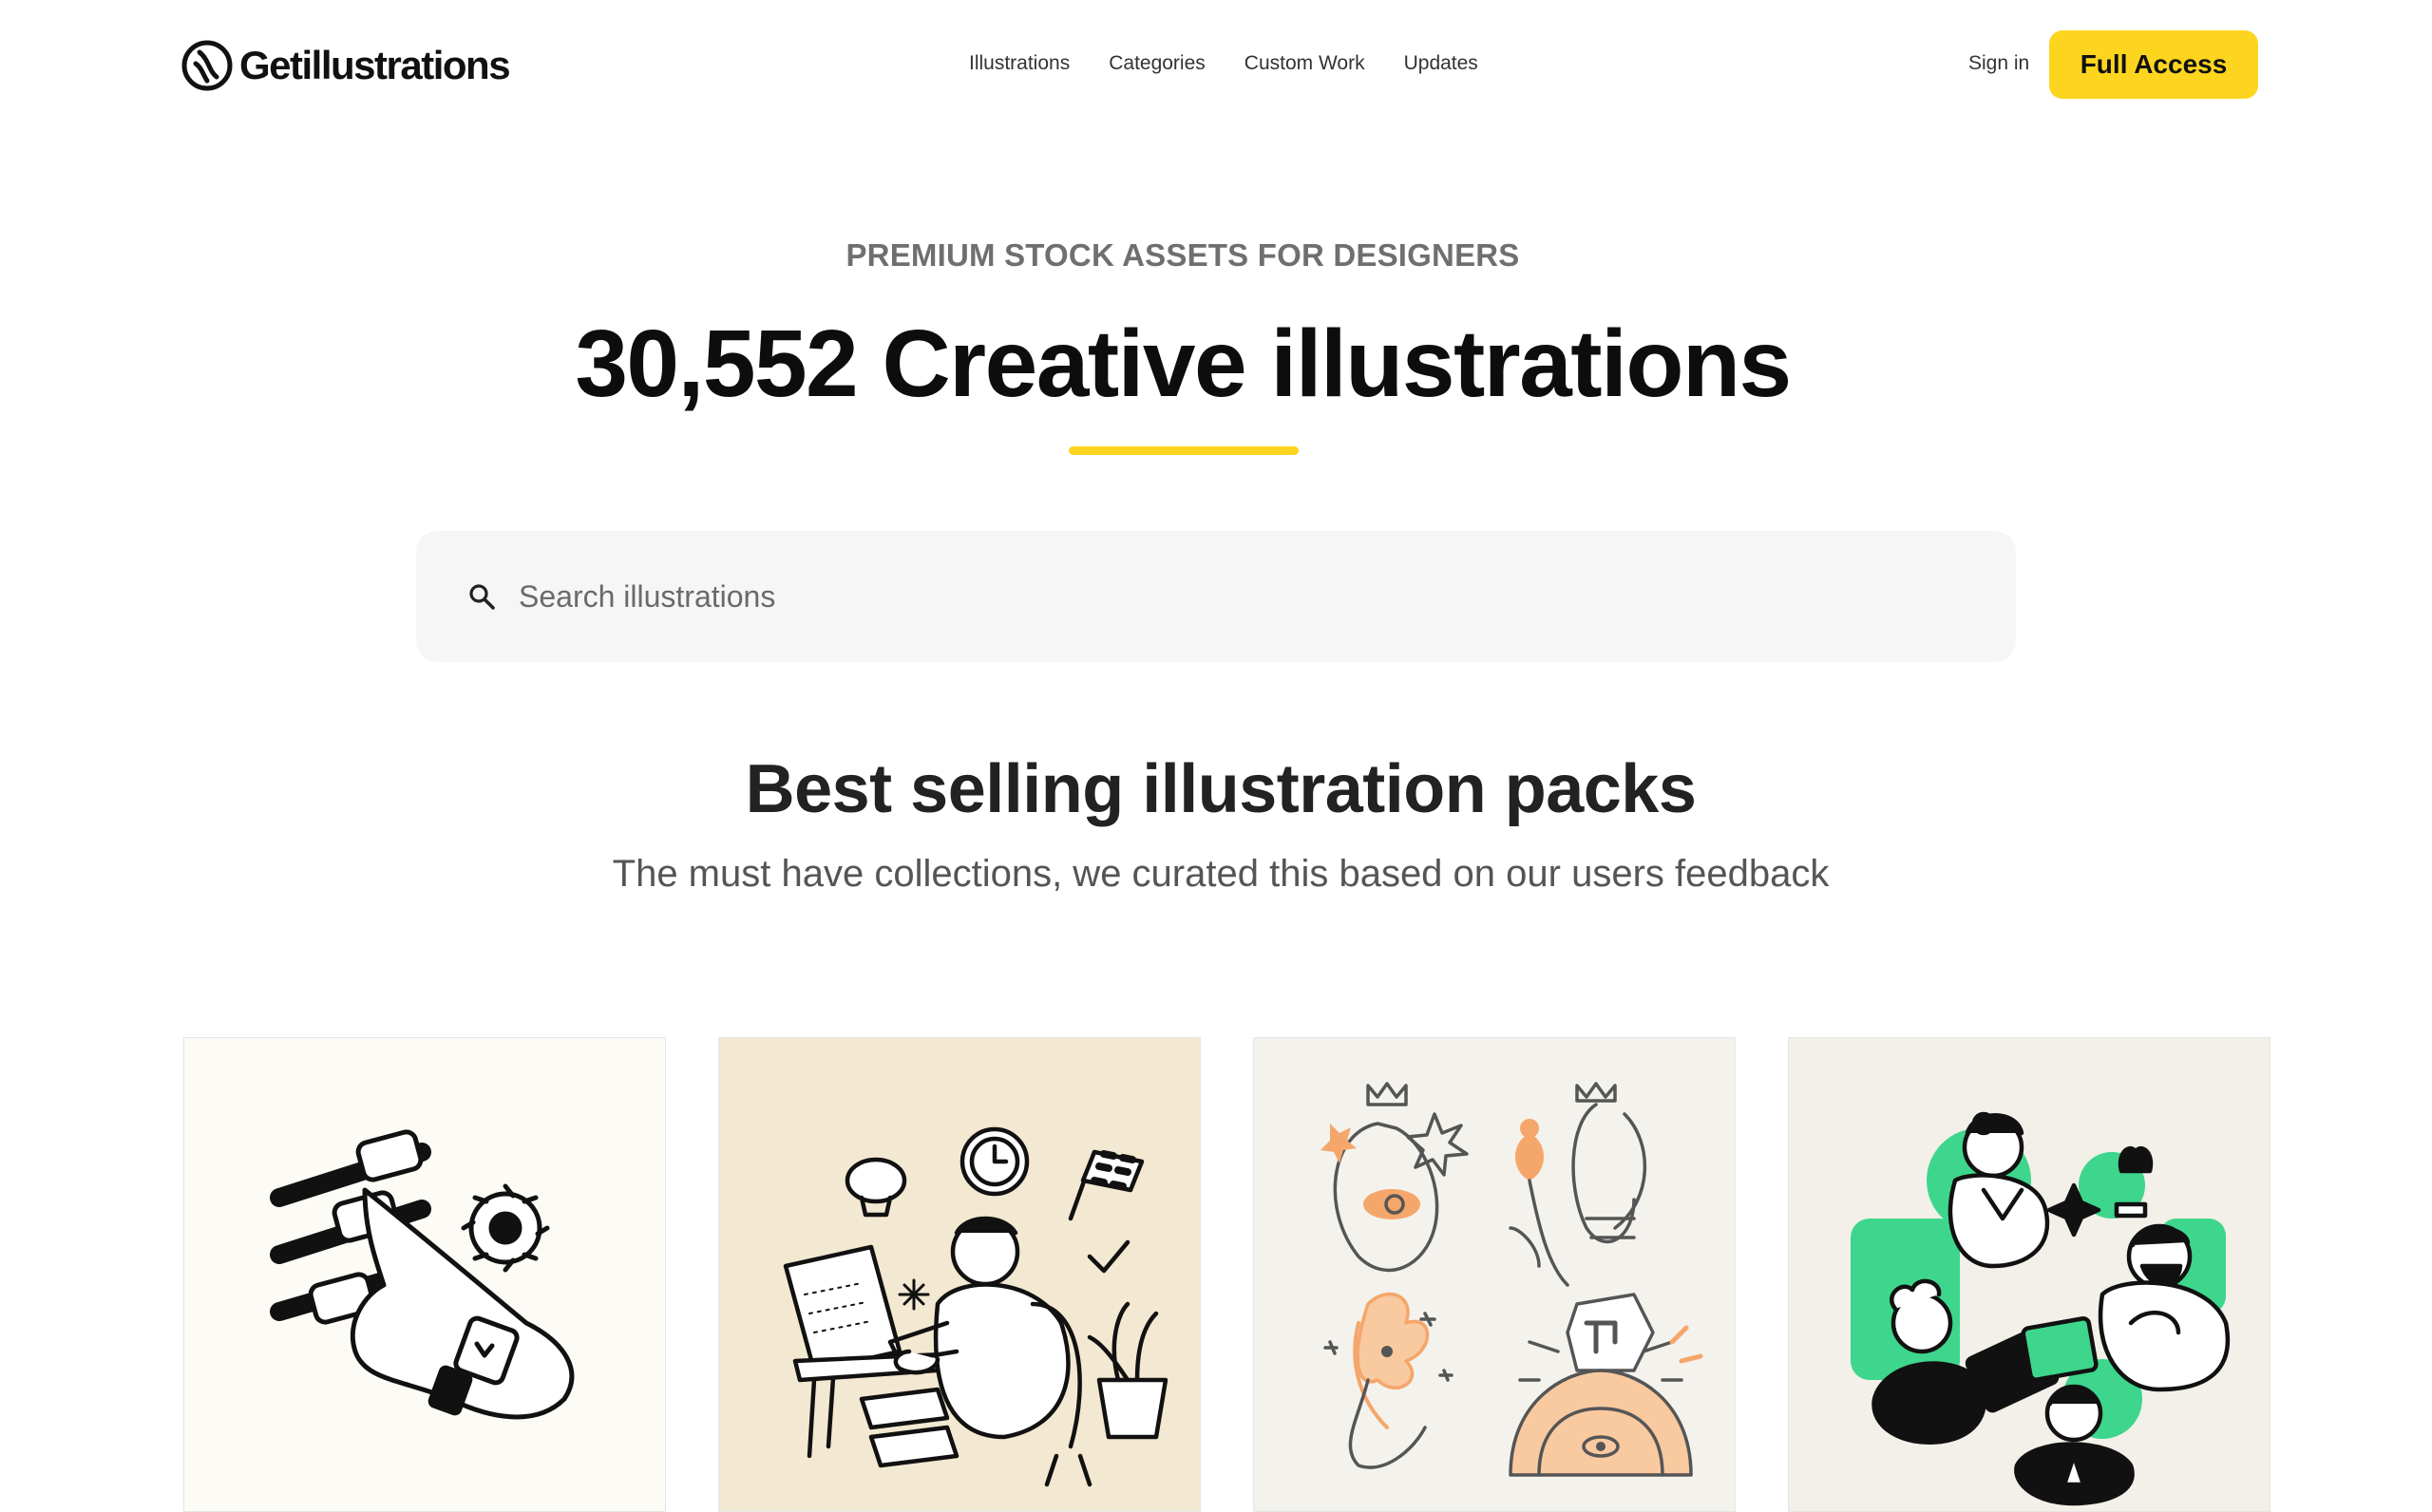 Image resolution: width=2432 pixels, height=1512 pixels. What do you see at coordinates (1511, 1279) in the screenshot?
I see `abstract-portraits-with-flowers-illustration` at bounding box center [1511, 1279].